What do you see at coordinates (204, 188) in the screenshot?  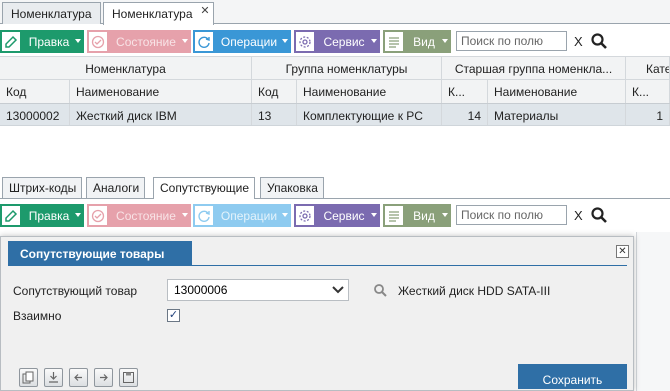 I see `tab-related: Сопутствующие` at bounding box center [204, 188].